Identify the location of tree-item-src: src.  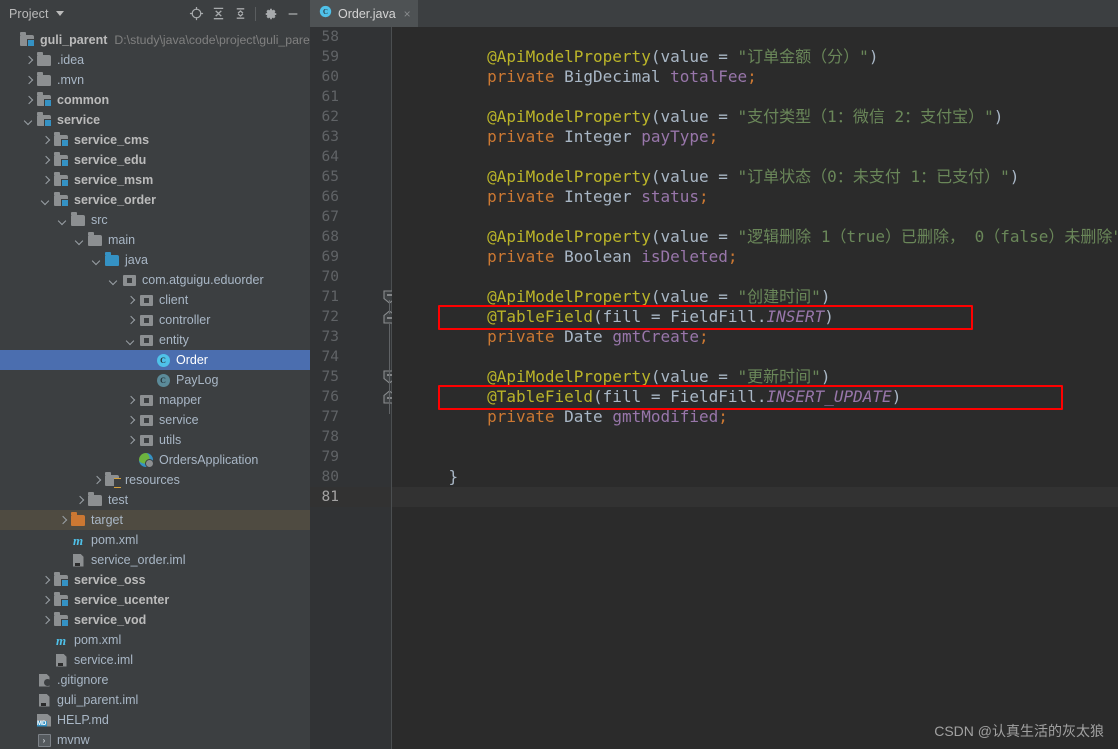
(155, 220).